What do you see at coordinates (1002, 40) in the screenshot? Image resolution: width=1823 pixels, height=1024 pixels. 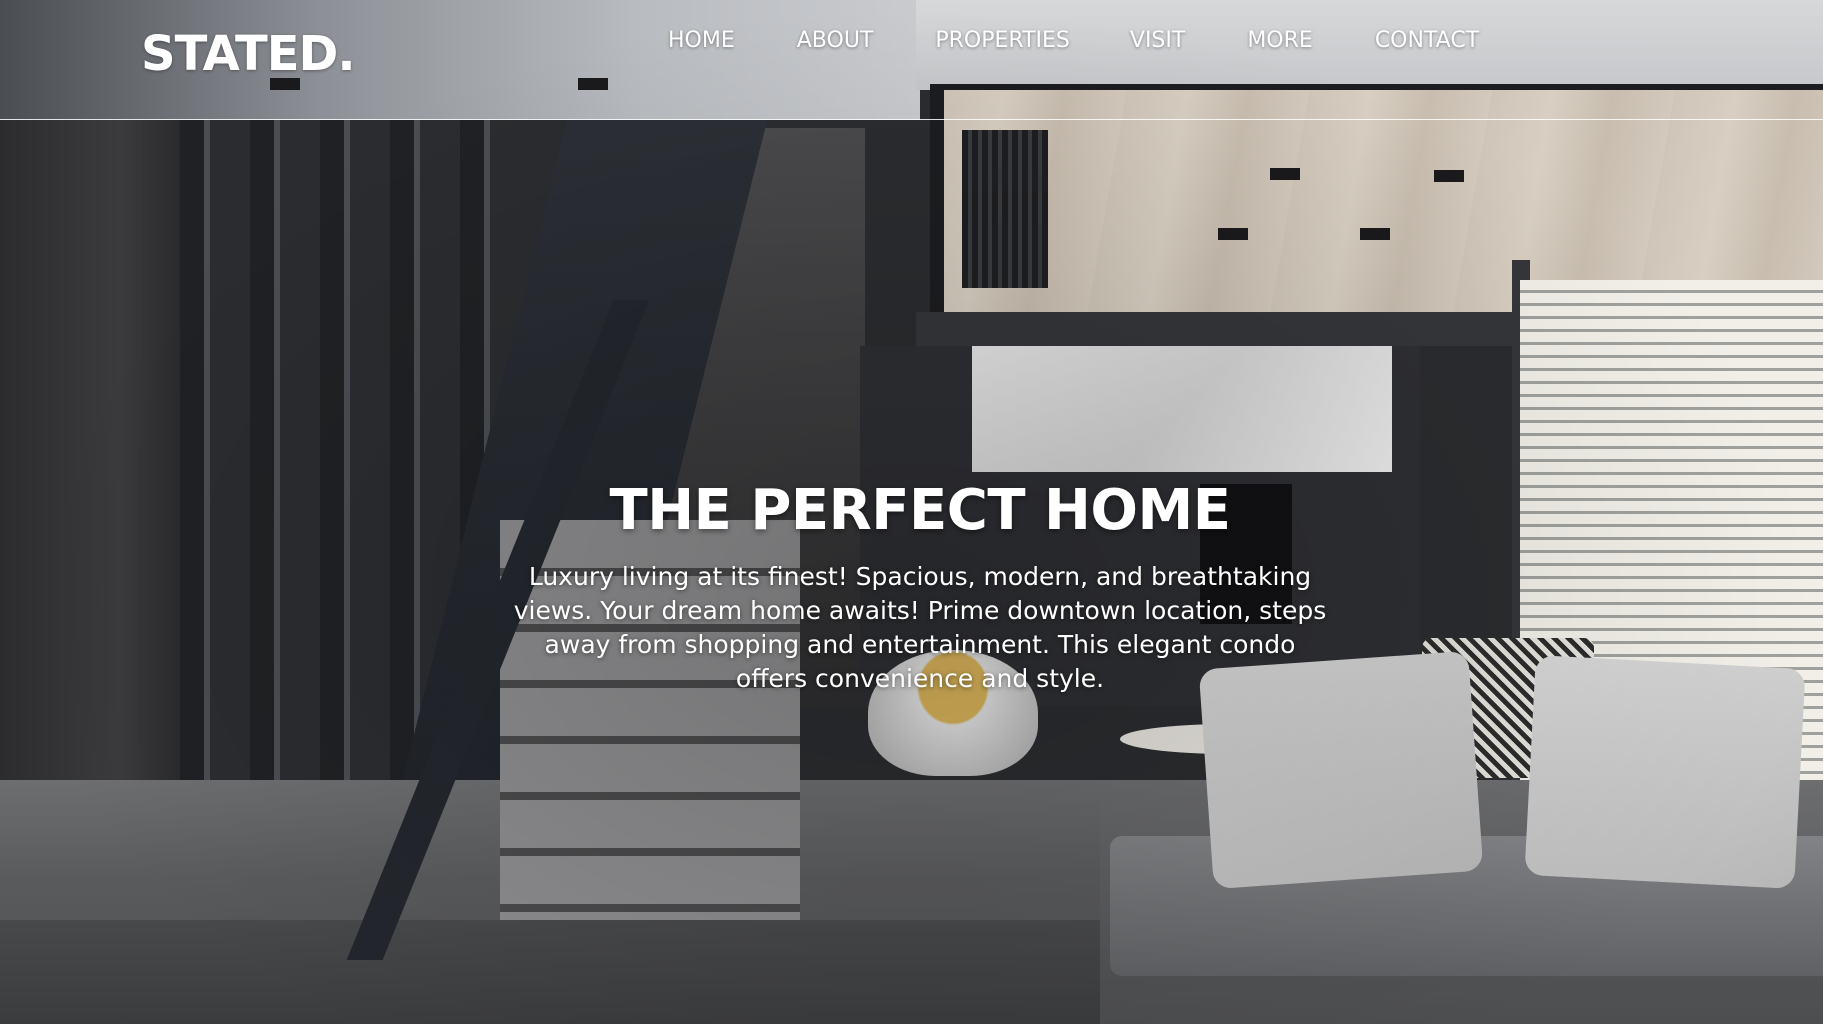 I see `nav-item-properties: PROPERTIES` at bounding box center [1002, 40].